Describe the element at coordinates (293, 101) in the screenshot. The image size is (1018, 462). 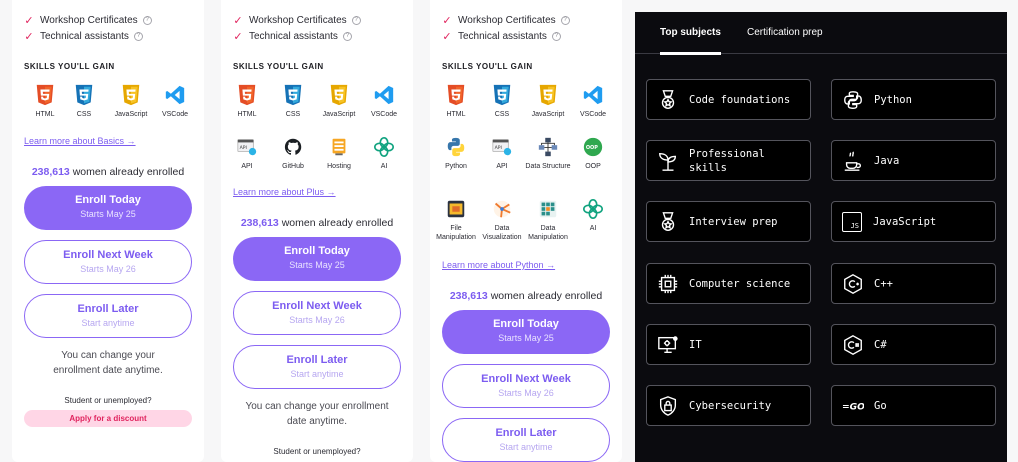
I see `skill-css: CSS` at that location.